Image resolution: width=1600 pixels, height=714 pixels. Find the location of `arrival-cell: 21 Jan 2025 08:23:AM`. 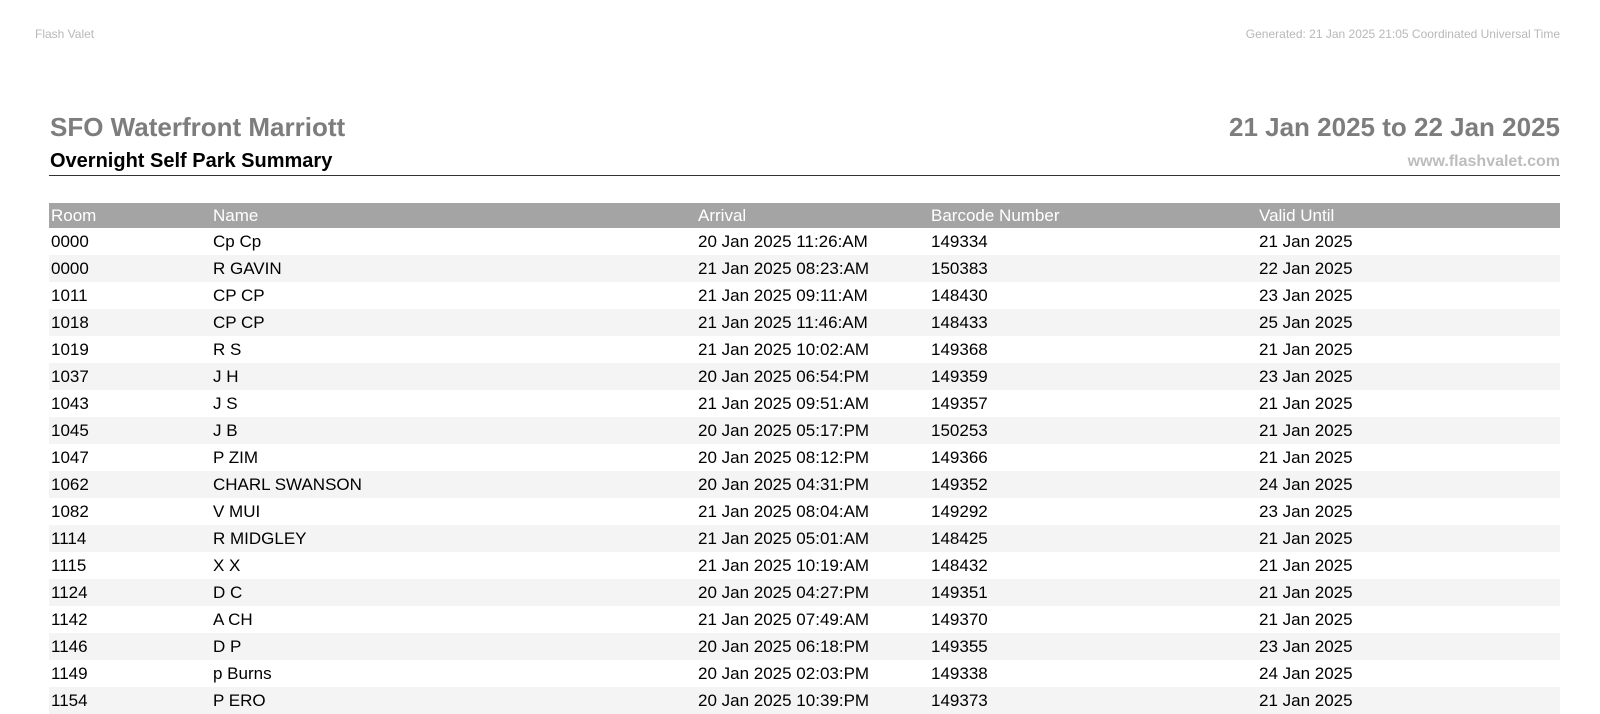

arrival-cell: 21 Jan 2025 08:23:AM is located at coordinates (784, 268).